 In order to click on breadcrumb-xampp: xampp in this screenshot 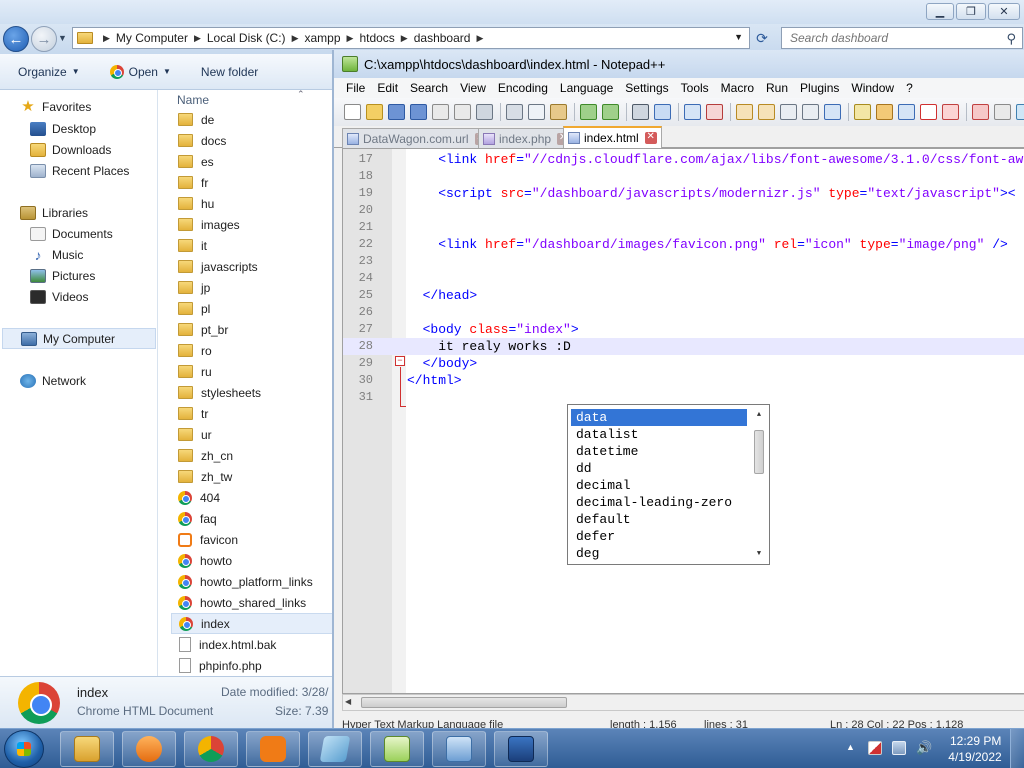, I will do `click(322, 38)`.